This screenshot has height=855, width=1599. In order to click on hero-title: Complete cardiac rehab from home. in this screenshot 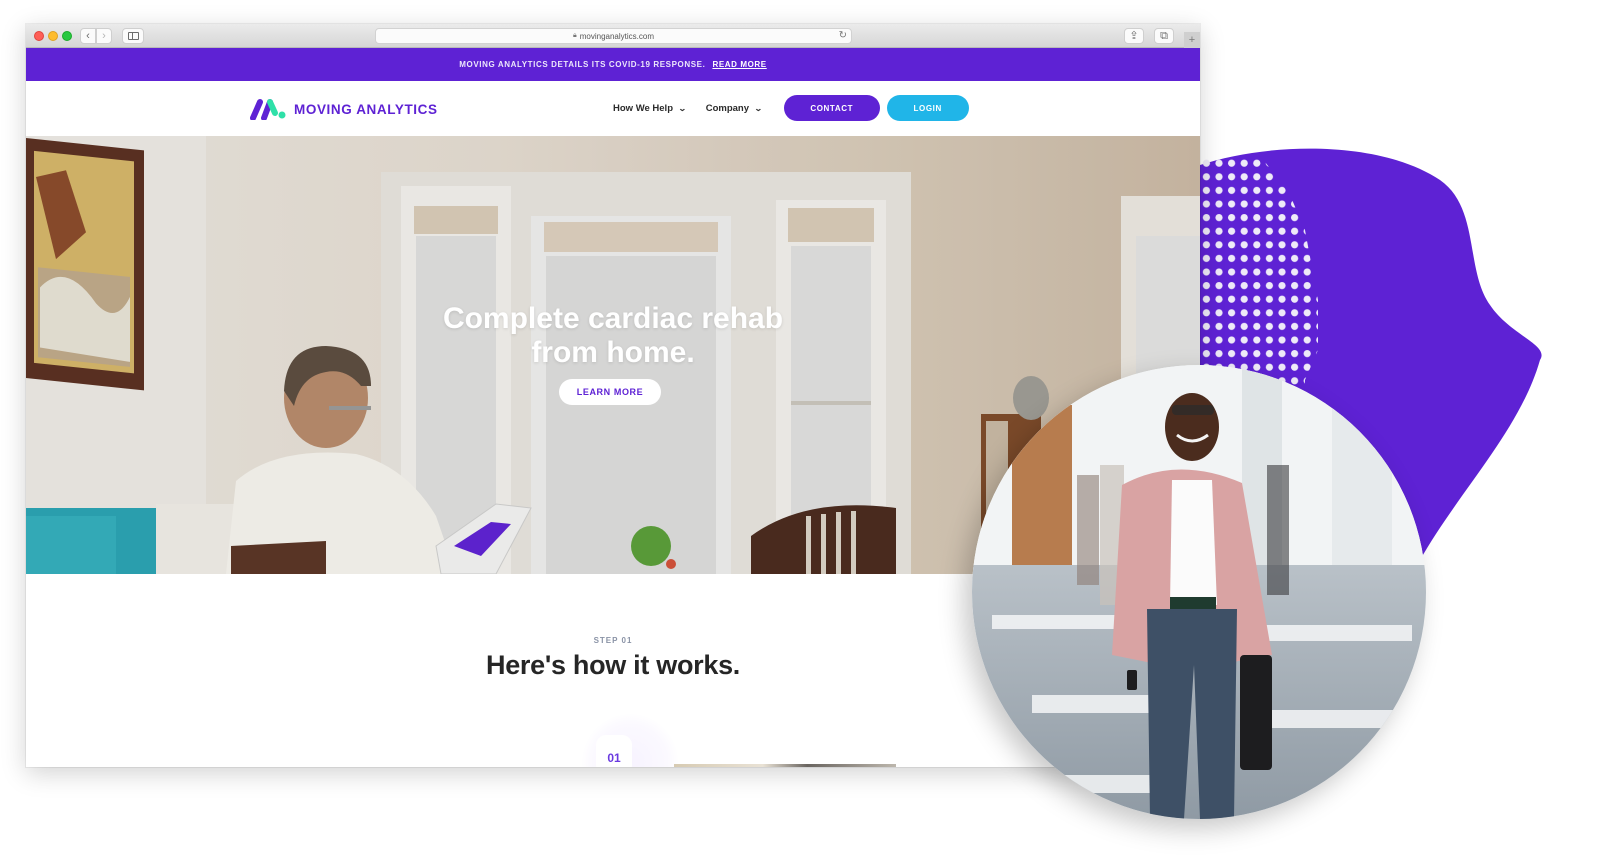, I will do `click(613, 336)`.